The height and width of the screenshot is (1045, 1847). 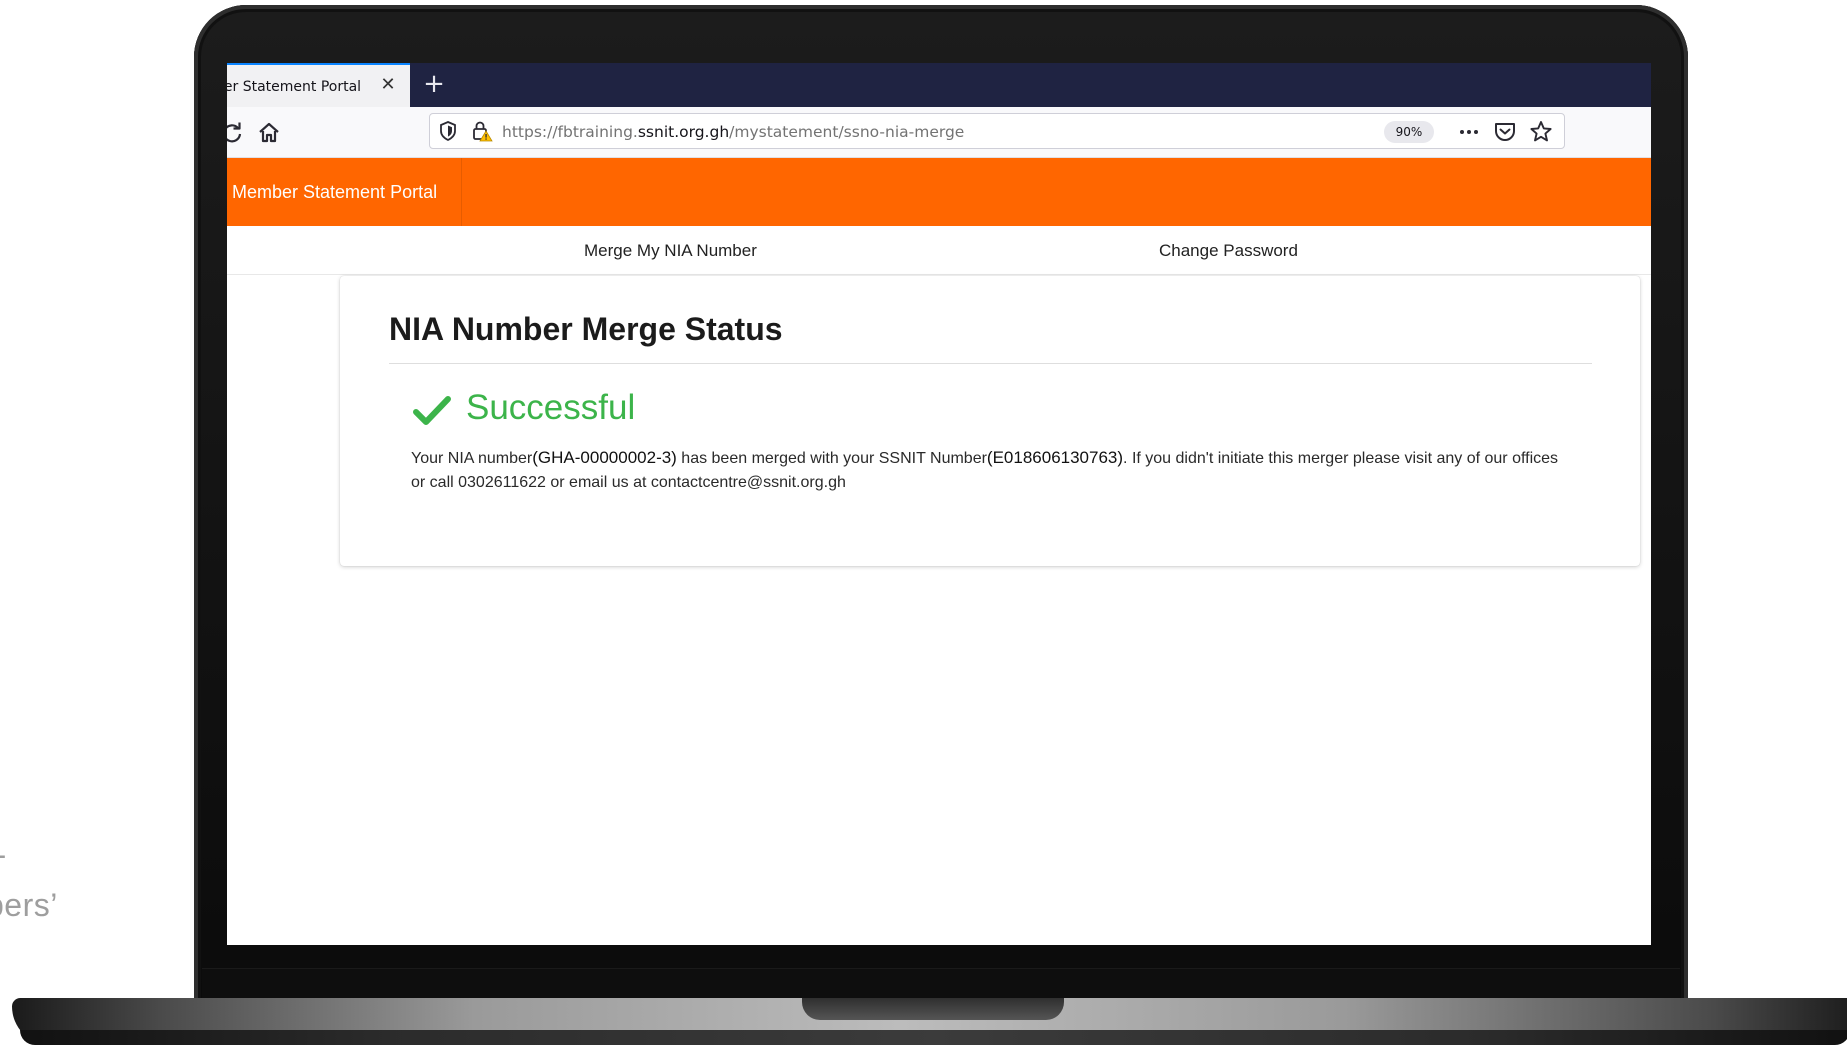 I want to click on checkmark-icon-graphic, so click(x=432, y=410).